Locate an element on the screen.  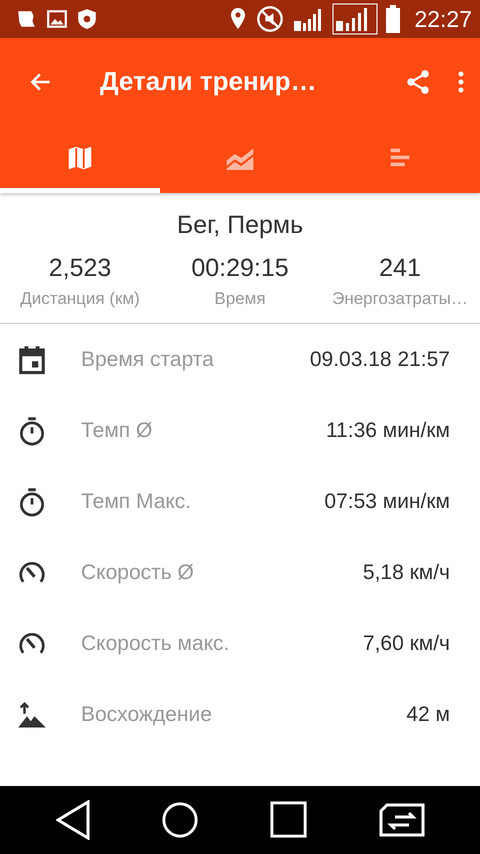
stat-value: 00:29:15 is located at coordinates (240, 268).